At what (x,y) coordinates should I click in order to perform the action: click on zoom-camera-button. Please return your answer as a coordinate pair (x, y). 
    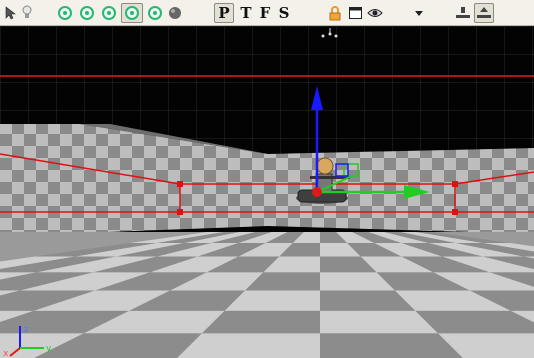
    Looking at the image, I should click on (109, 13).